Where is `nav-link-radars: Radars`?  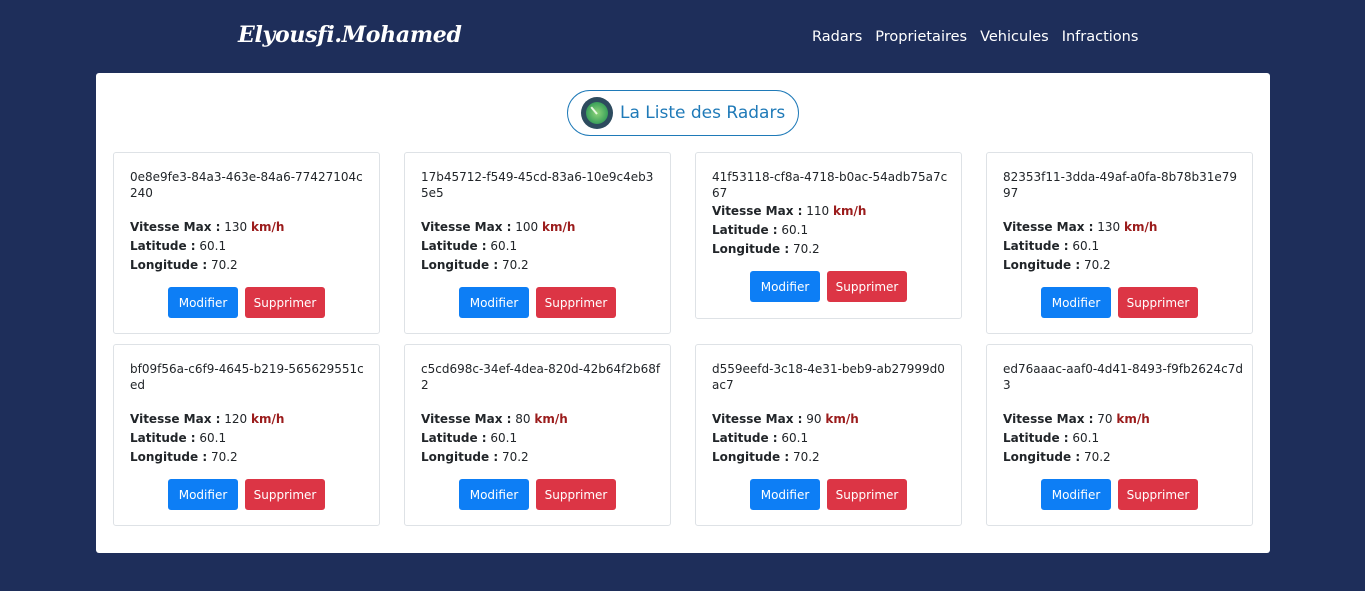 nav-link-radars: Radars is located at coordinates (837, 37).